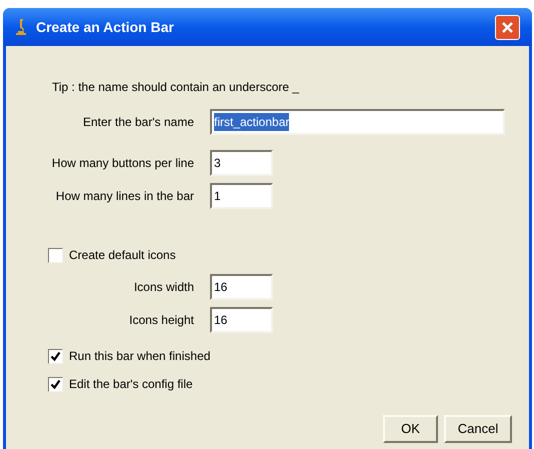  I want to click on field-label: Icons height, so click(161, 320).